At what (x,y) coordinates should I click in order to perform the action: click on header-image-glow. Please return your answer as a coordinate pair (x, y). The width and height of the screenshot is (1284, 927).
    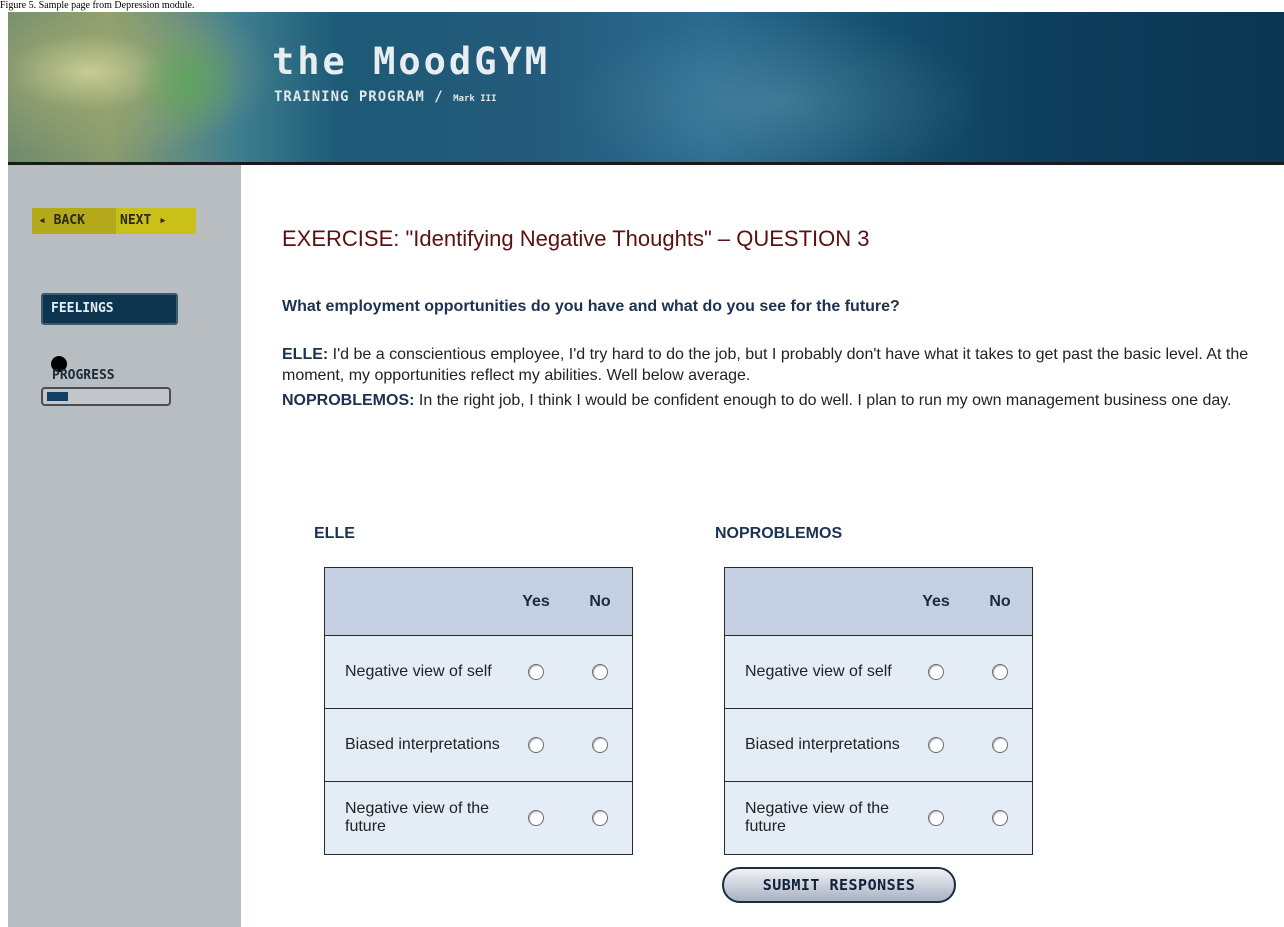
    Looking at the image, I should click on (778, 87).